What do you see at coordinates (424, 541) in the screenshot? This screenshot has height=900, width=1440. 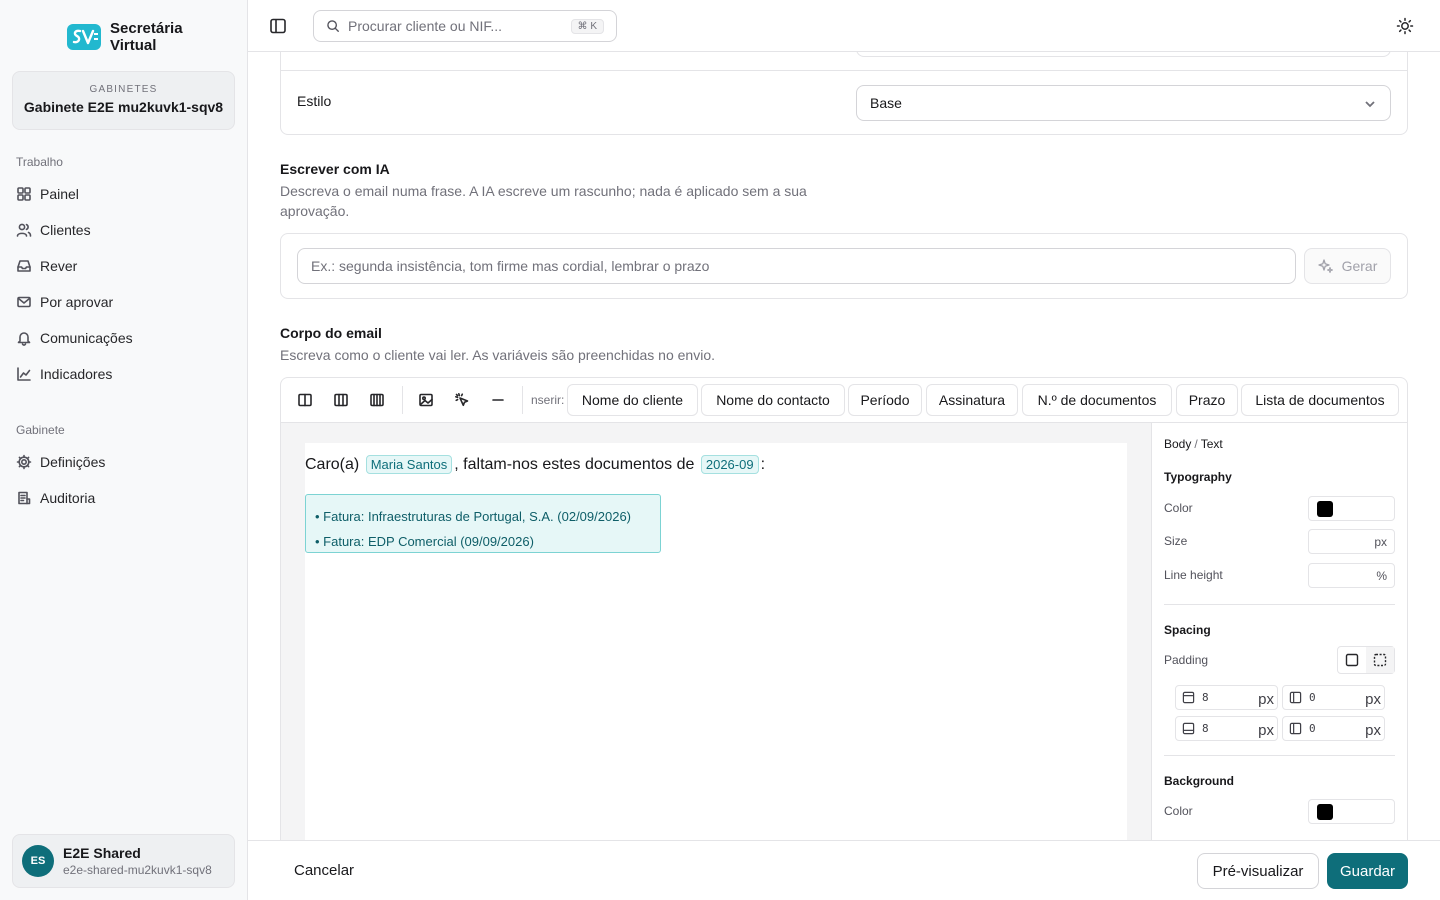 I see `list-item: • Fatura: EDP Comercial (09/09/2026)` at bounding box center [424, 541].